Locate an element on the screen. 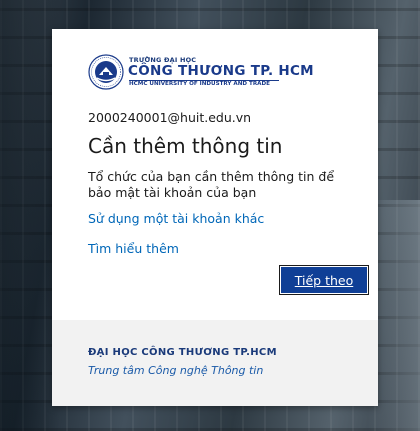 This screenshot has width=420, height=431. footer-title: ĐẠI HỌC CÔNG THƯƠNG TP.HCM is located at coordinates (182, 352).